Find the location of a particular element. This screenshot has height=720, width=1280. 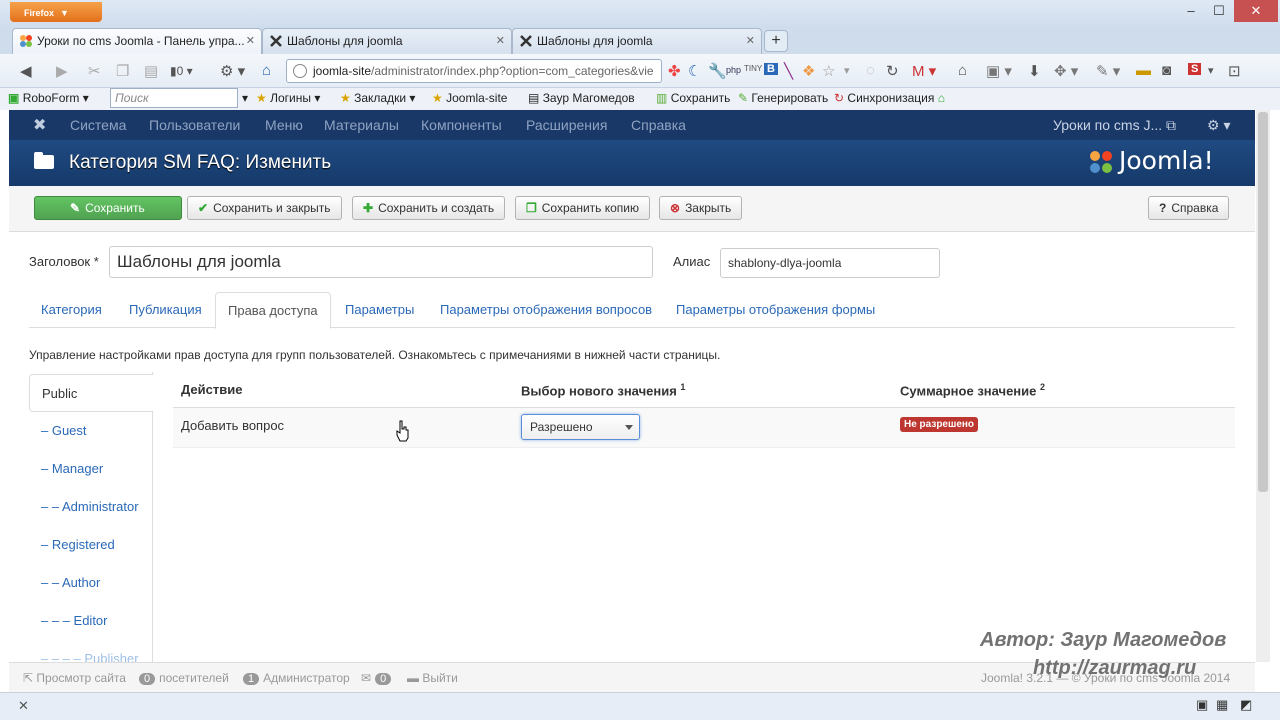

bookmark-joomla-site: ★ Joomla-site is located at coordinates (469, 98).